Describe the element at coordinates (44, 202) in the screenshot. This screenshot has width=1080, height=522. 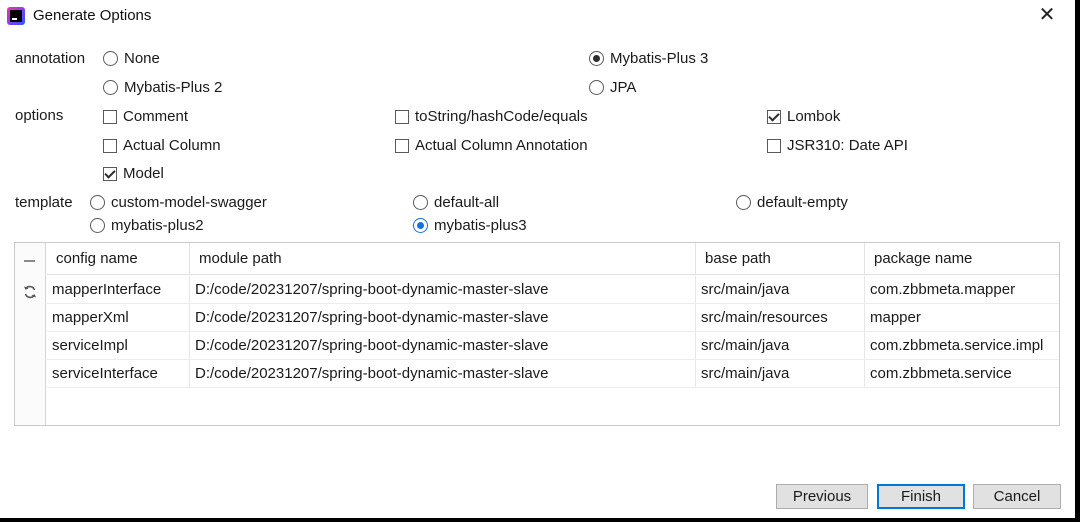
I see `template-label: template` at that location.